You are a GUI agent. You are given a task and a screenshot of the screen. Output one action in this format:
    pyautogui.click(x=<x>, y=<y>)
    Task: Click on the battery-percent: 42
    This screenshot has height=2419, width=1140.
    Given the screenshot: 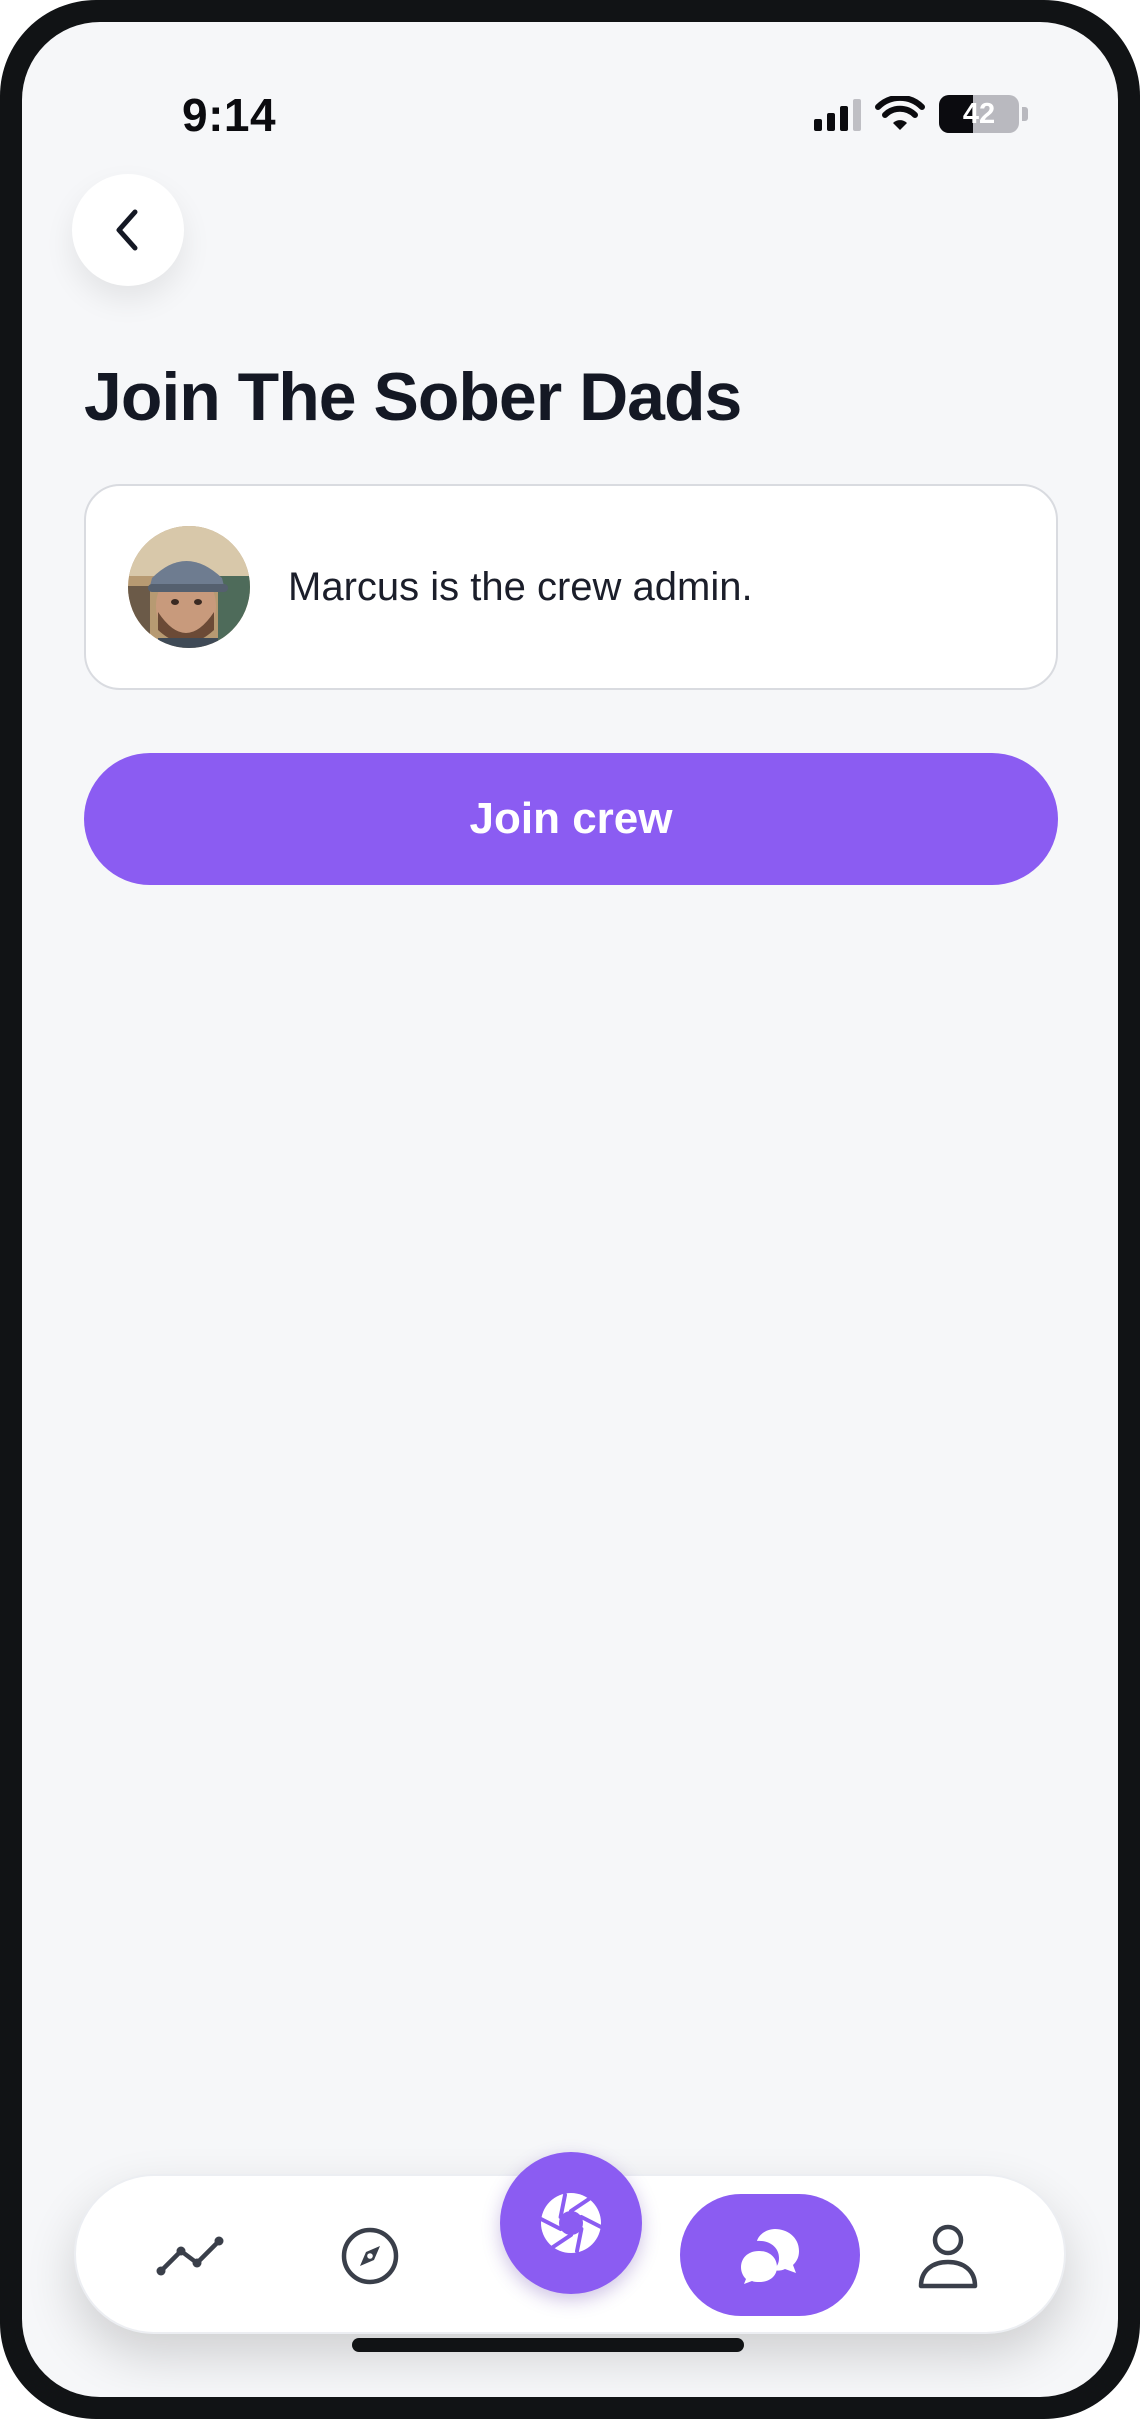 What is the action you would take?
    pyautogui.click(x=979, y=113)
    